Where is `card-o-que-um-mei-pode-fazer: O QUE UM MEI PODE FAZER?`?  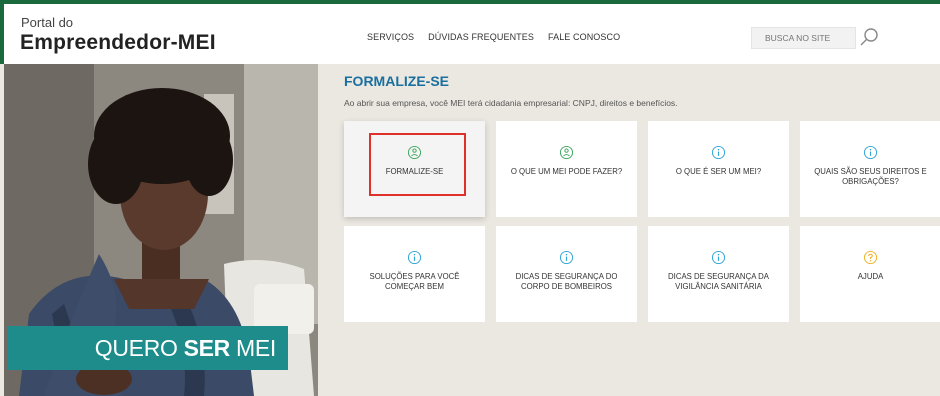 card-o-que-um-mei-pode-fazer: O QUE UM MEI PODE FAZER? is located at coordinates (566, 169).